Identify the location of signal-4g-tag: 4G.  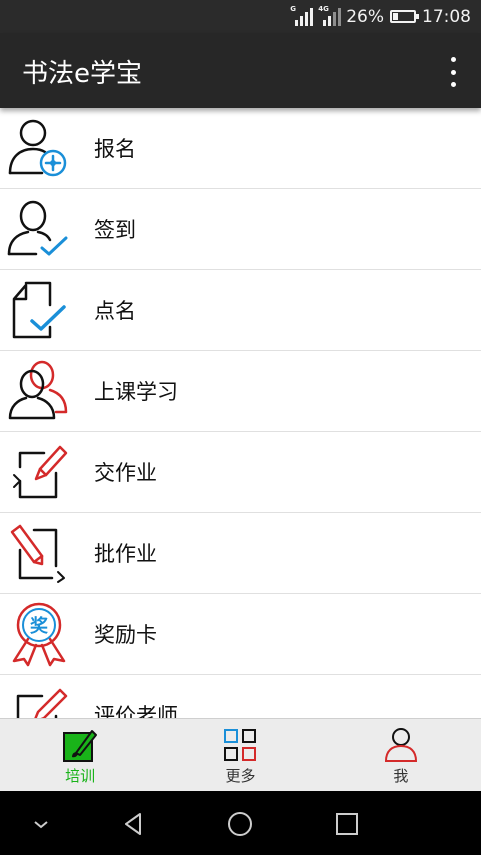
(323, 8).